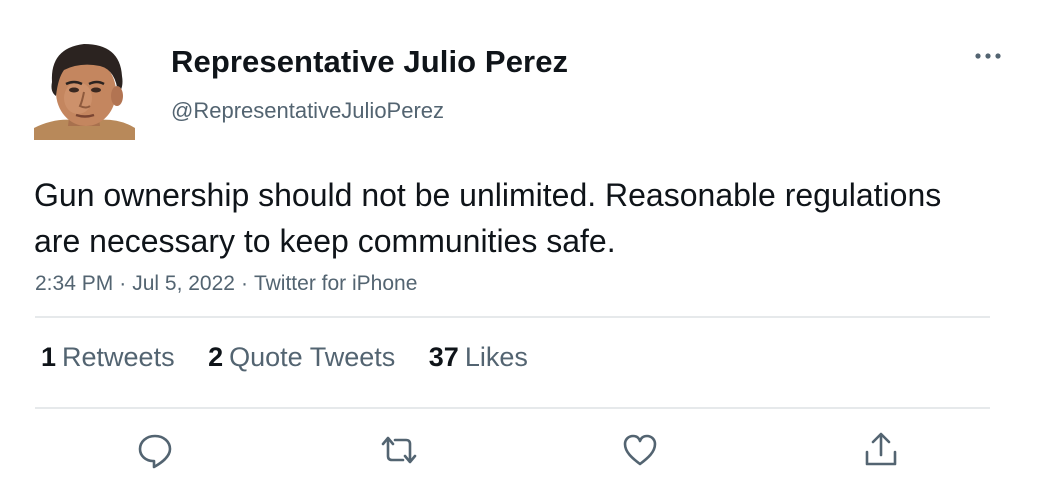  What do you see at coordinates (183, 283) in the screenshot?
I see `tweet-date: Jul 5, 2022` at bounding box center [183, 283].